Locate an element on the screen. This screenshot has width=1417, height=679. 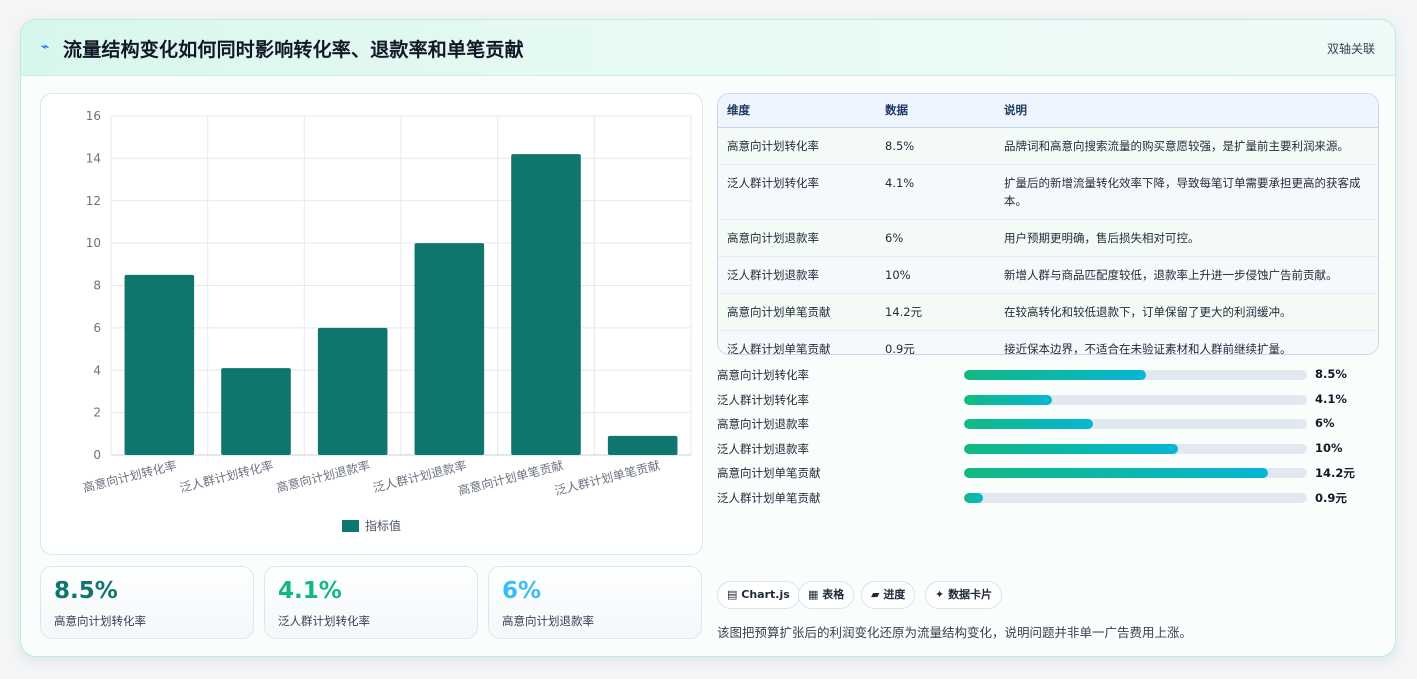
x-tick-label: 泛人群计划退款率 is located at coordinates (419, 476).